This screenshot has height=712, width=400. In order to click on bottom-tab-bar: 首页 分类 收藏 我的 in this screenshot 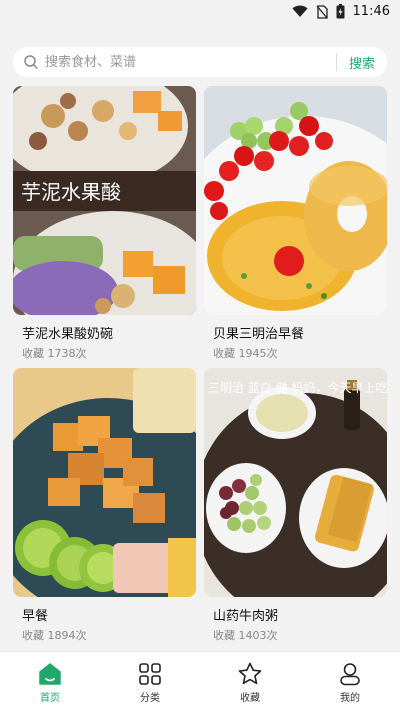, I will do `click(200, 681)`.